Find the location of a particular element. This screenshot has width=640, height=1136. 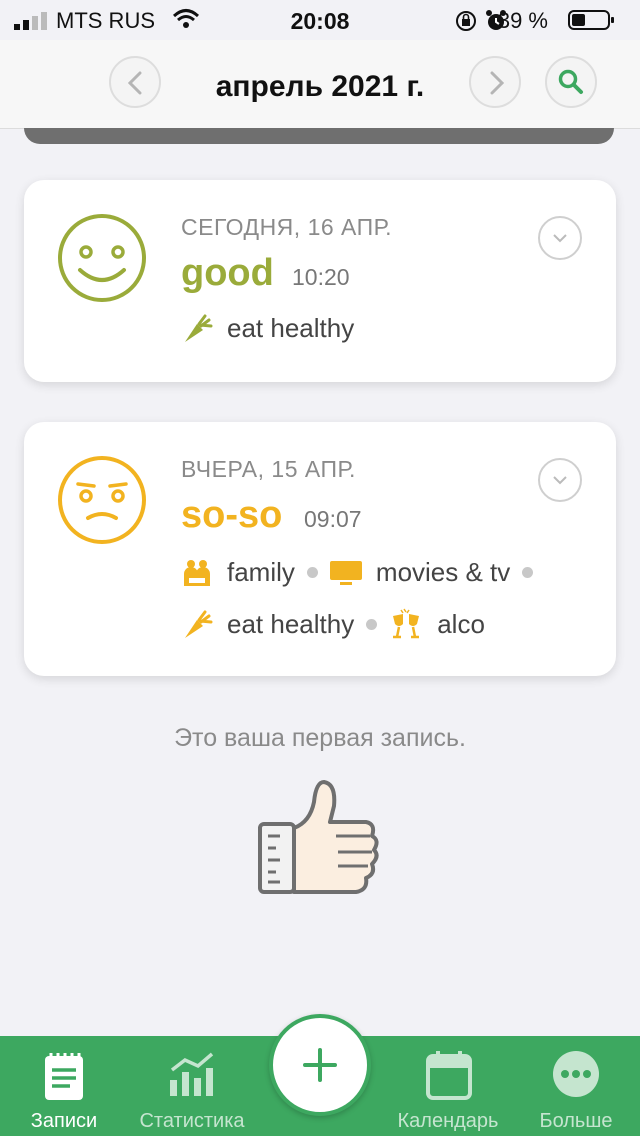

search-icon is located at coordinates (570, 81).